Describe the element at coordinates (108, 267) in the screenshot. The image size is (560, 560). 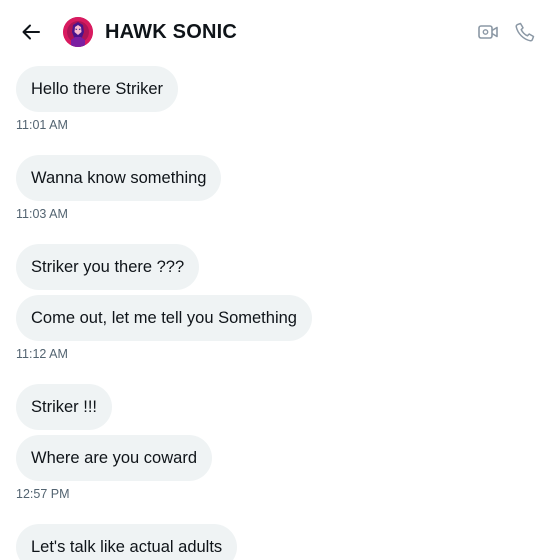
I see `message-bubble: Striker you there ???` at that location.